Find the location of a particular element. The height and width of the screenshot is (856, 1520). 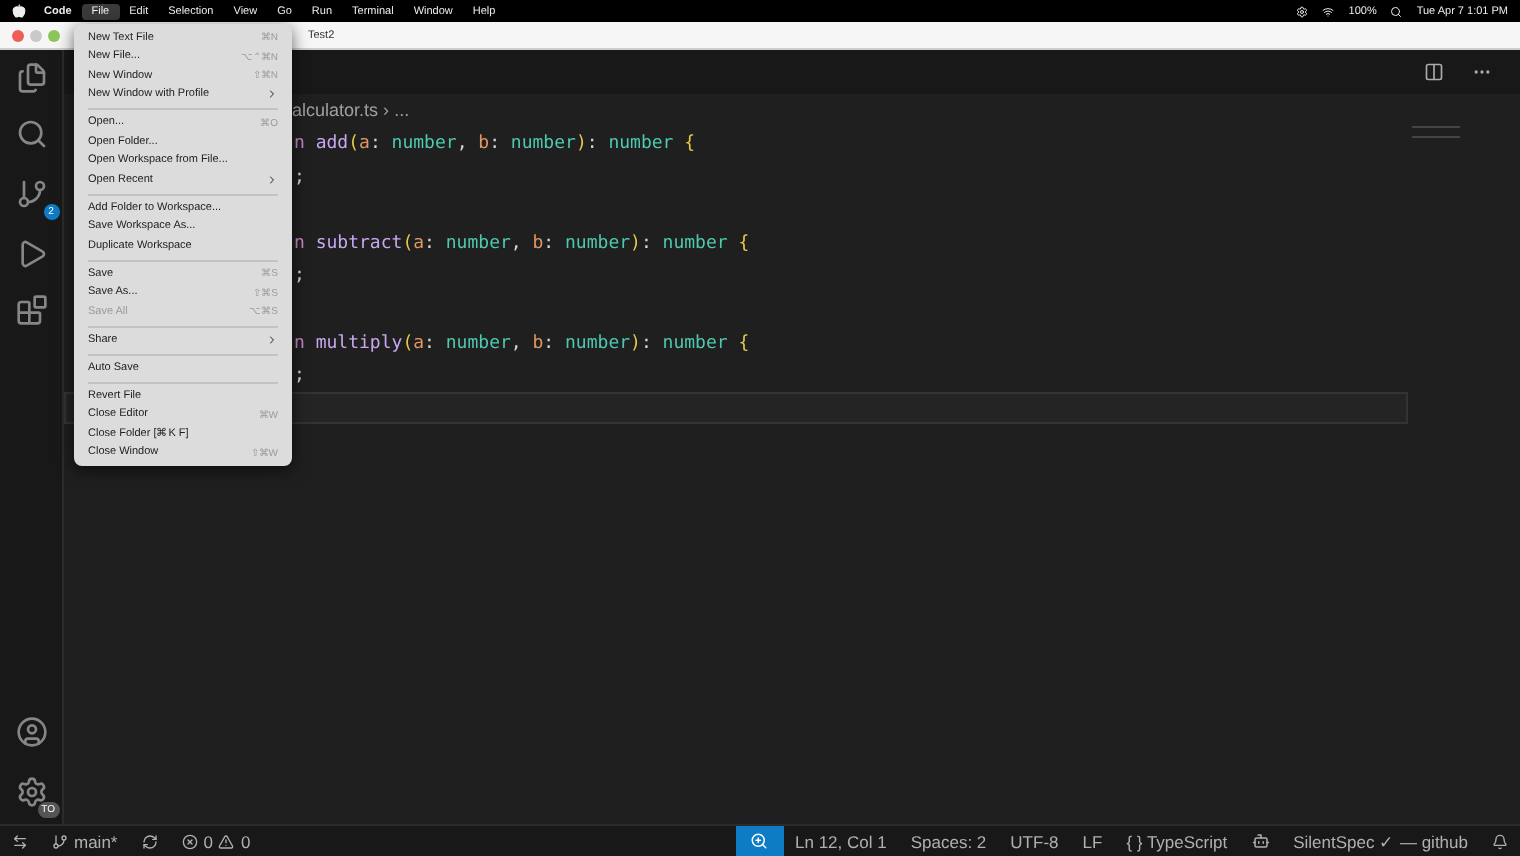

code-line: n subtract(a: number, b: number): number { is located at coordinates (522, 243).